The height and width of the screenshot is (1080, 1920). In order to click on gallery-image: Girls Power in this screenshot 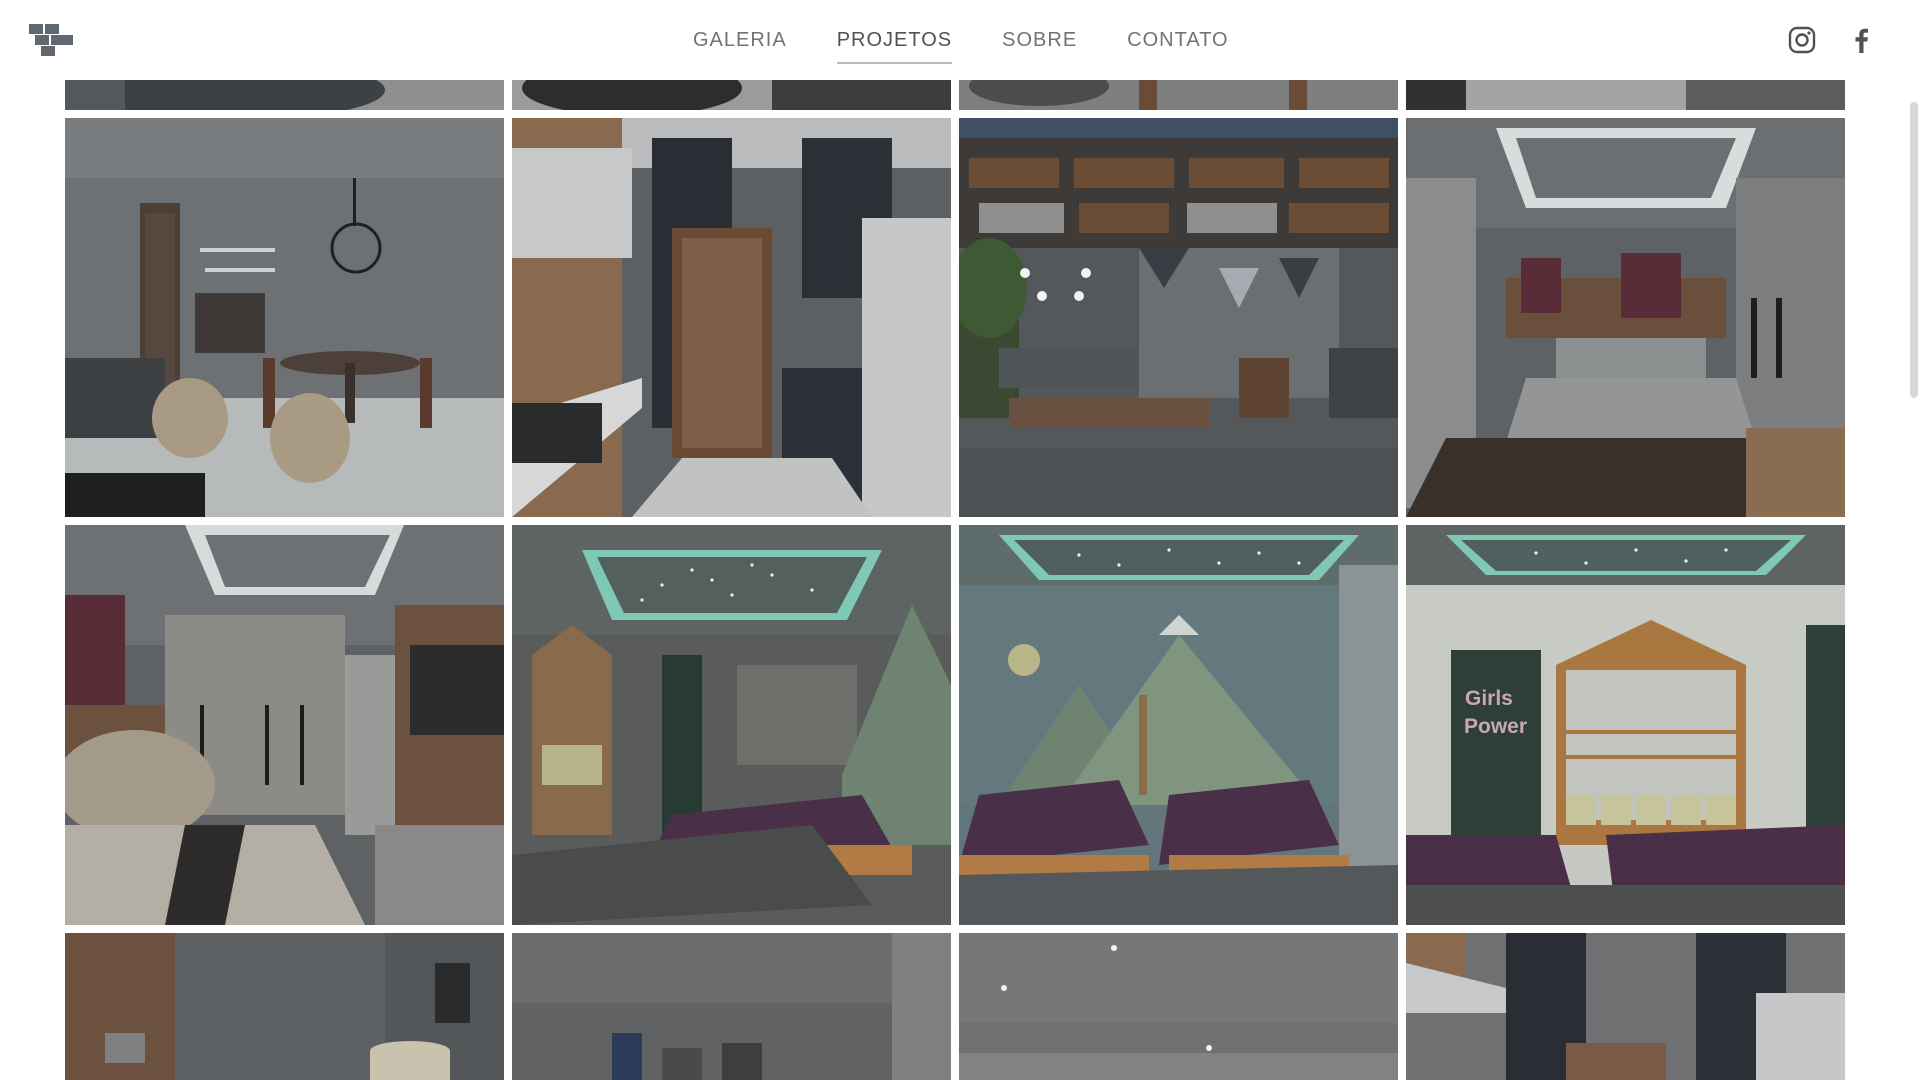, I will do `click(1625, 725)`.